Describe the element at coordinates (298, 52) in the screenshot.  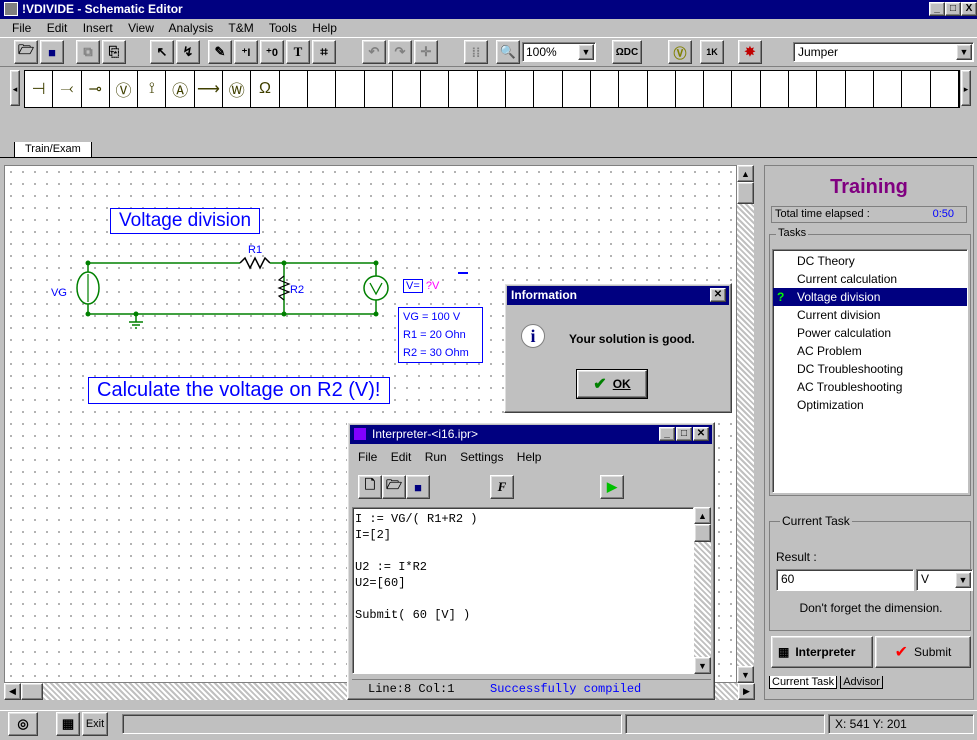
I see `text-icon: T` at that location.